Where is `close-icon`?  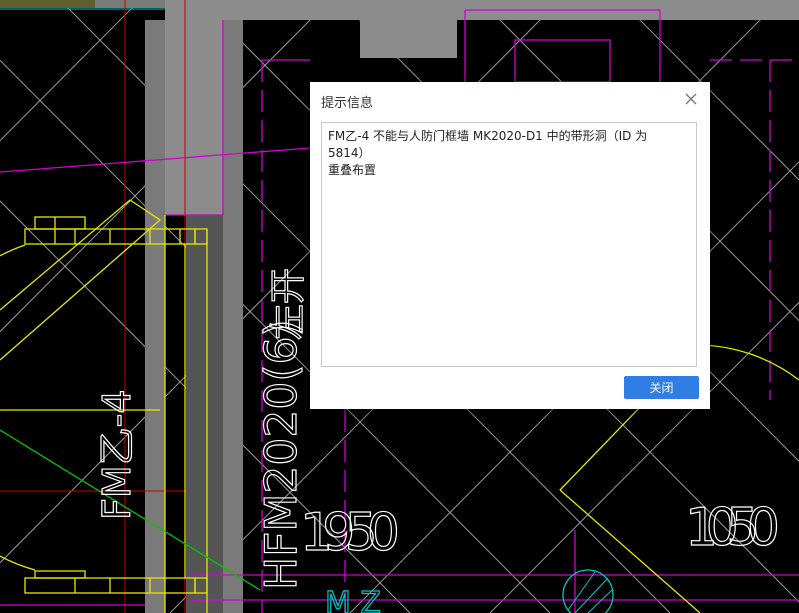
close-icon is located at coordinates (691, 99).